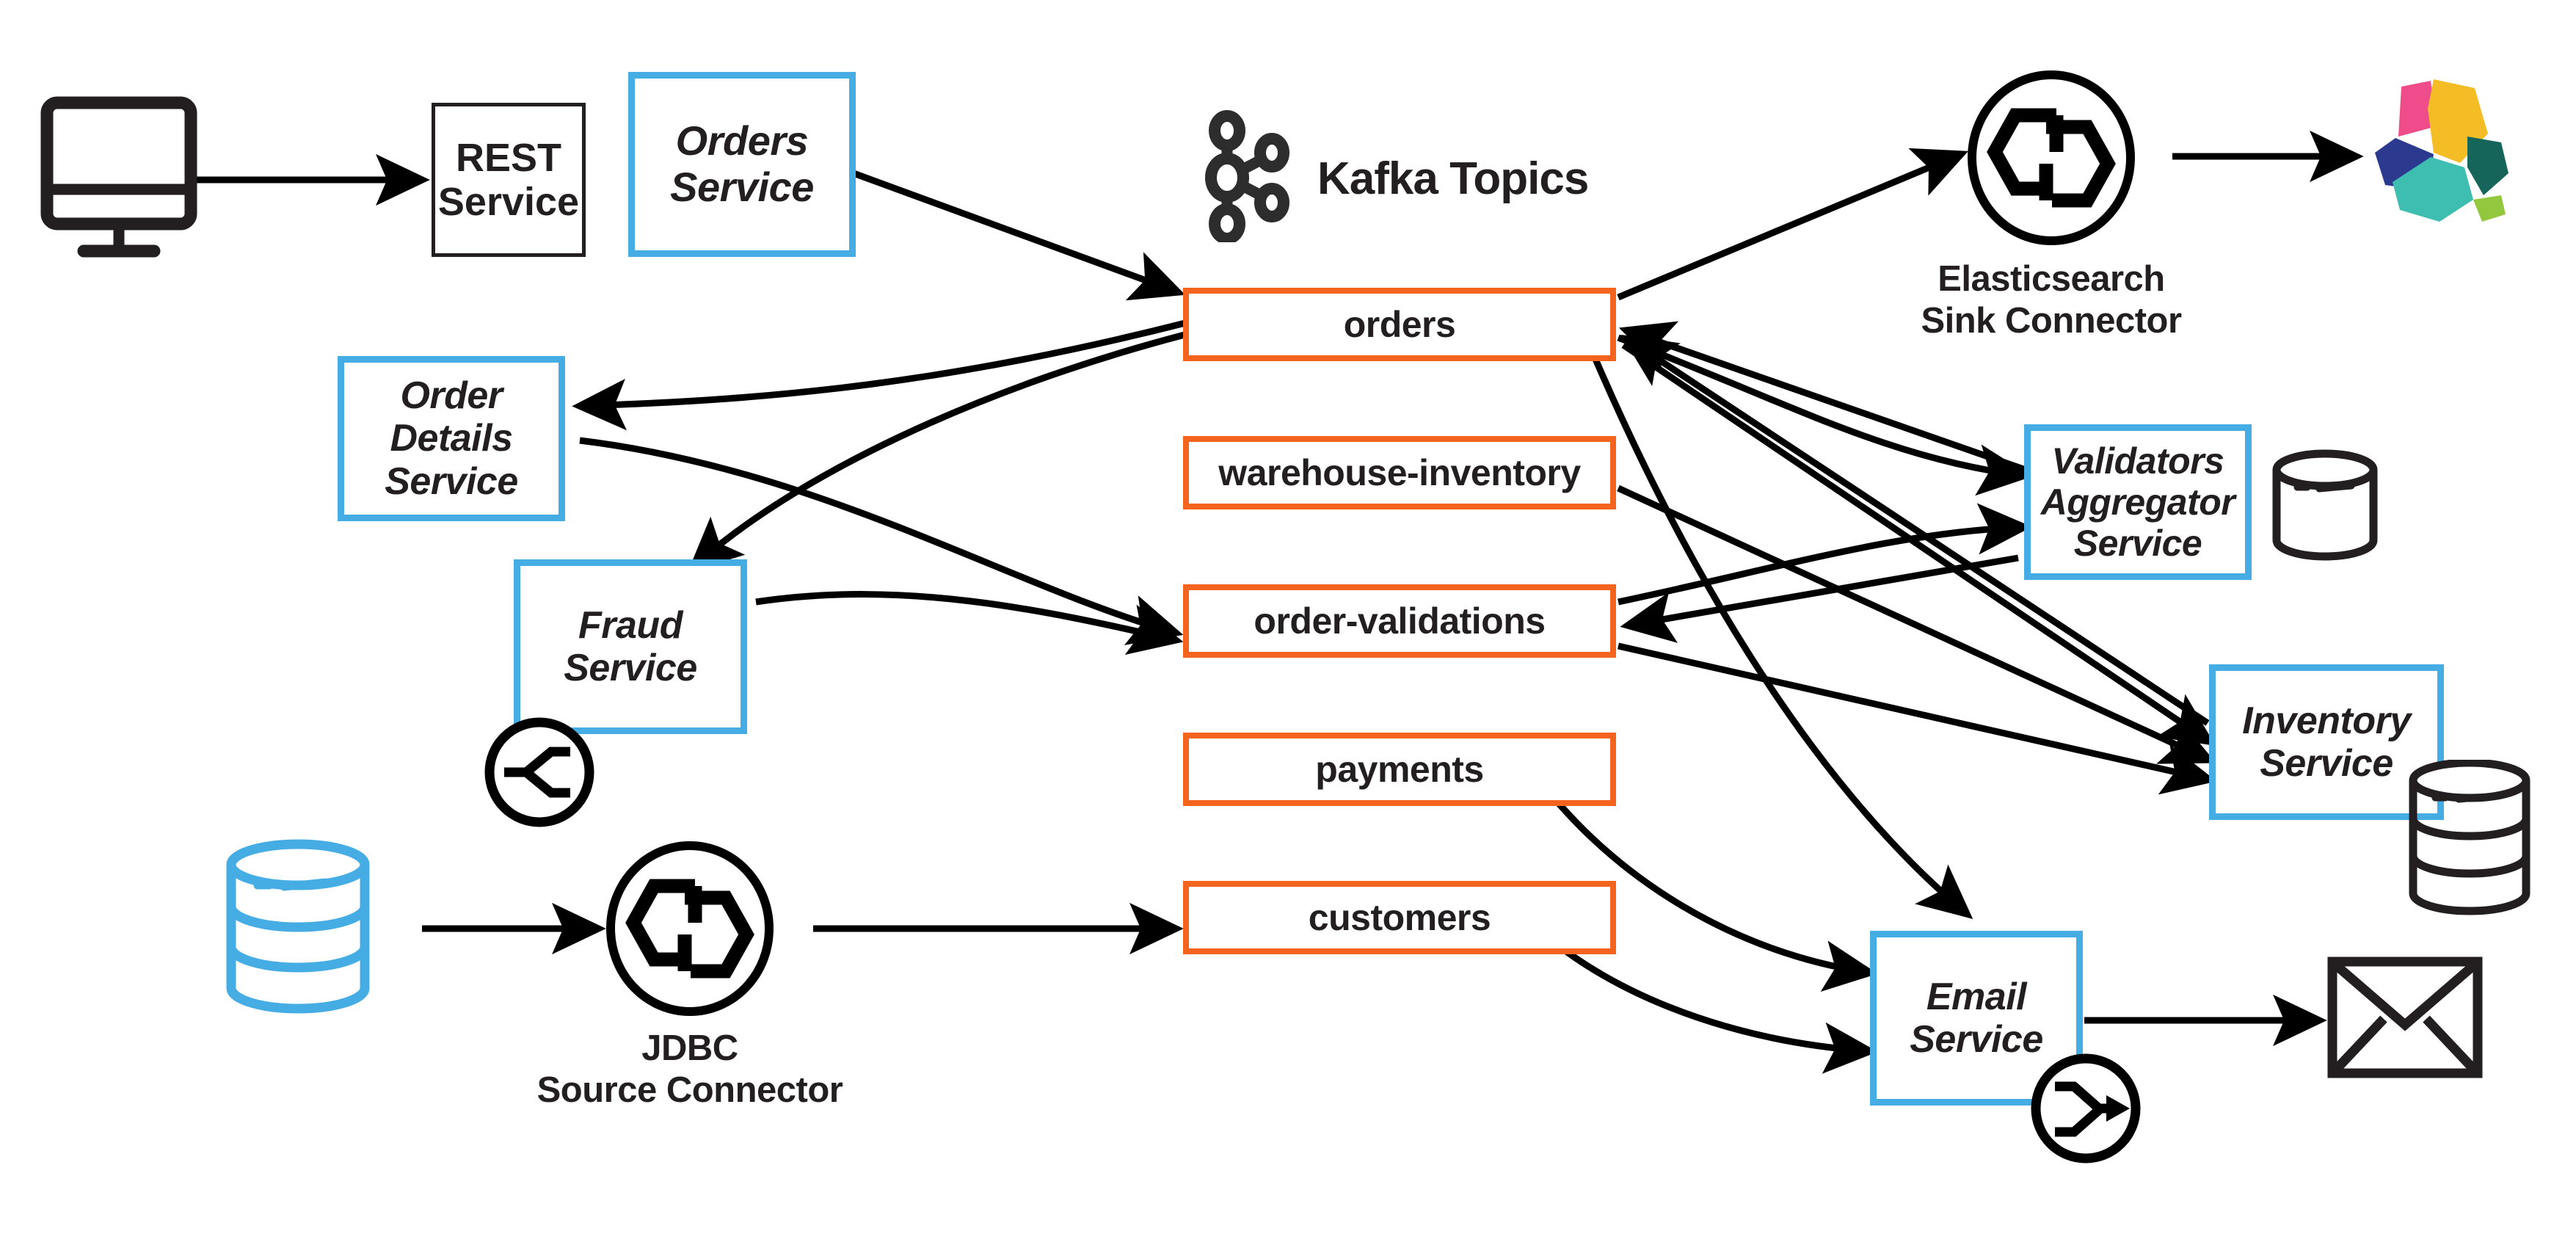 This screenshot has width=2576, height=1256. What do you see at coordinates (2474, 841) in the screenshot?
I see `database-stacked-cylinder-icon` at bounding box center [2474, 841].